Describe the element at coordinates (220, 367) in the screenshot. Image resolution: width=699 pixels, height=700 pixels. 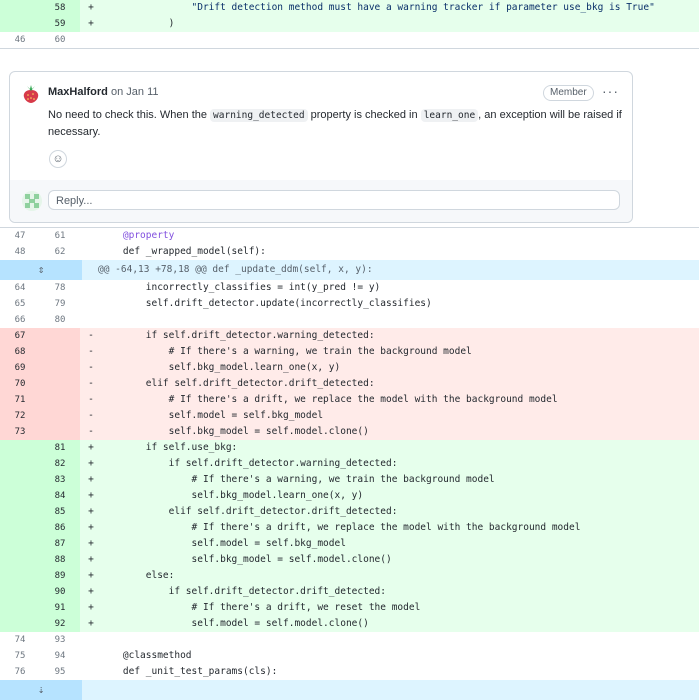
I see `code-line: self.bkg_model.learn_one(x, y)` at that location.